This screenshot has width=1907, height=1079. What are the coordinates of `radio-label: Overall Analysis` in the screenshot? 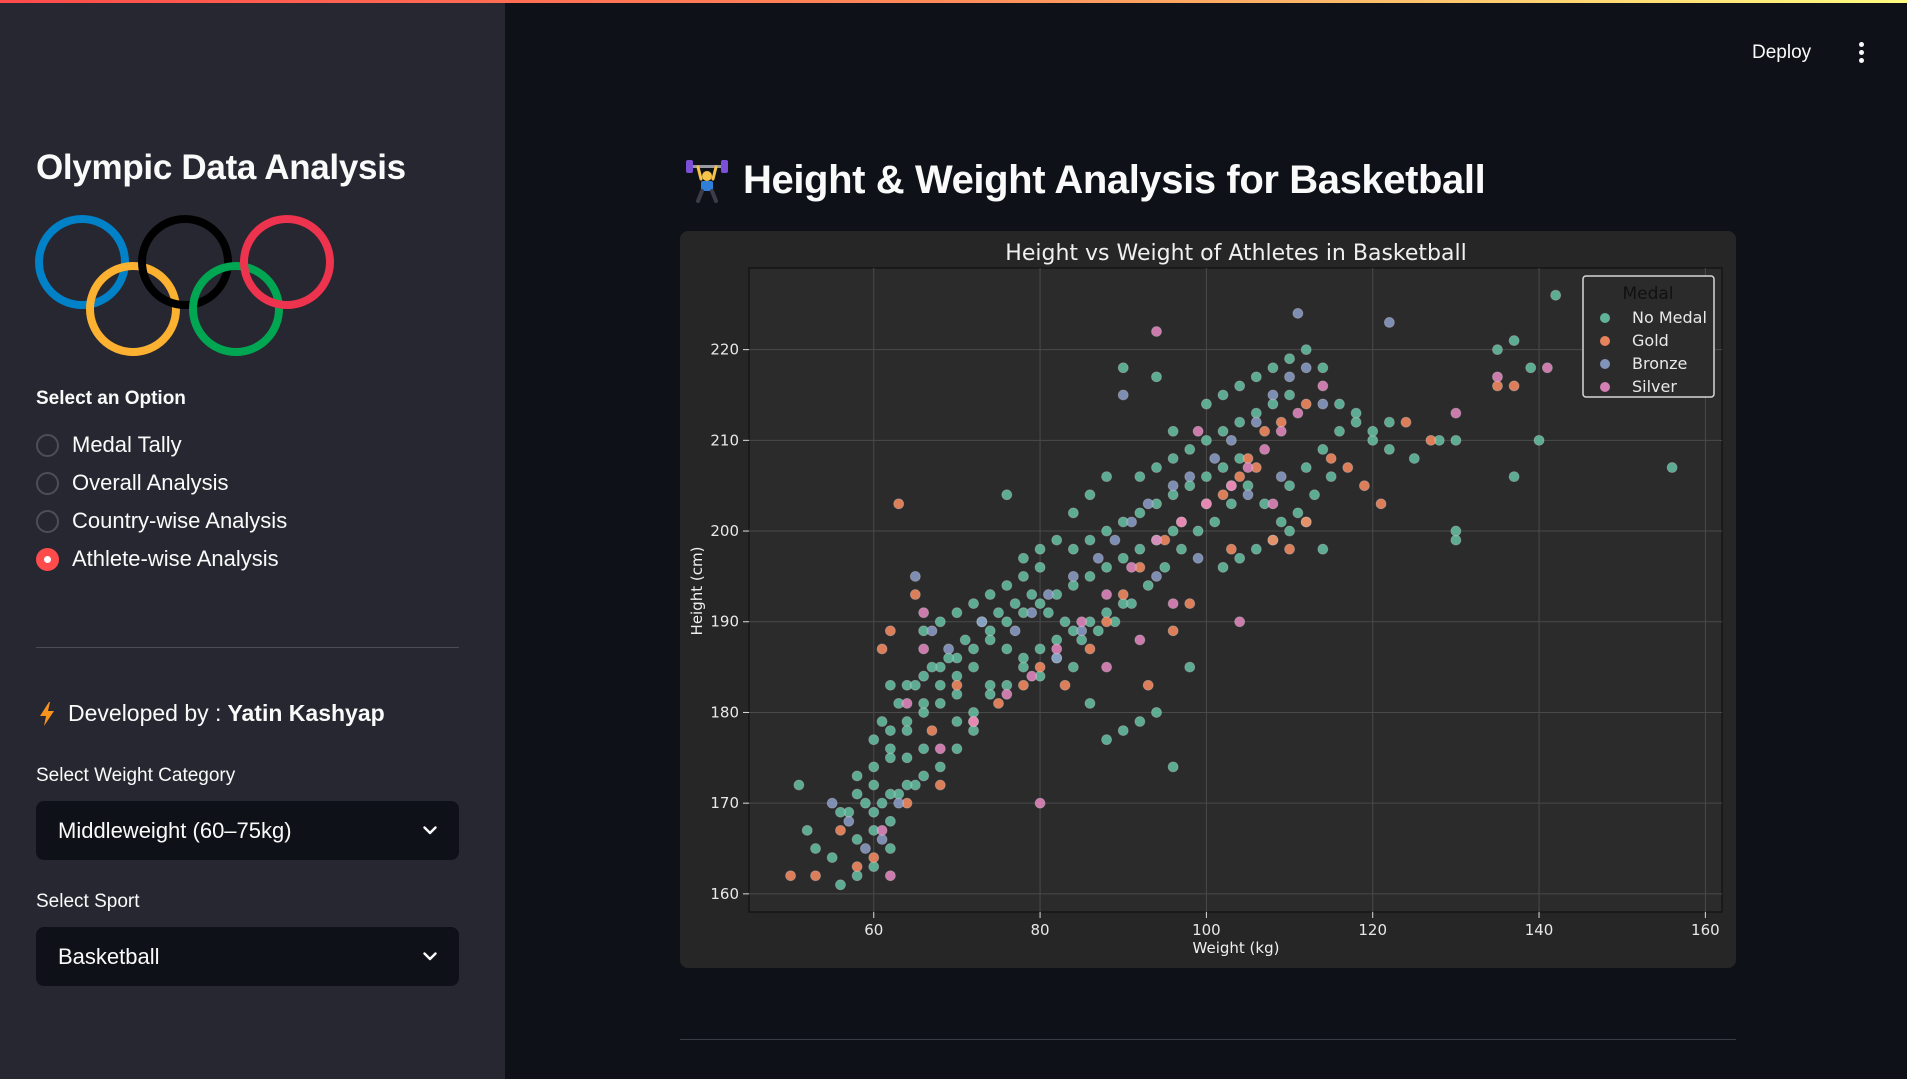 It's located at (150, 482).